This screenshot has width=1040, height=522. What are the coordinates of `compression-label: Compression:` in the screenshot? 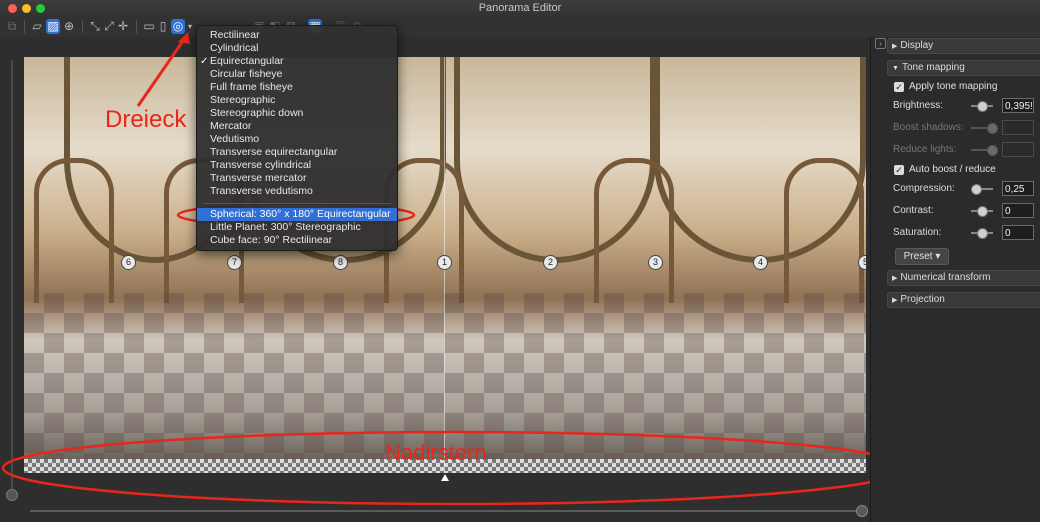 It's located at (924, 188).